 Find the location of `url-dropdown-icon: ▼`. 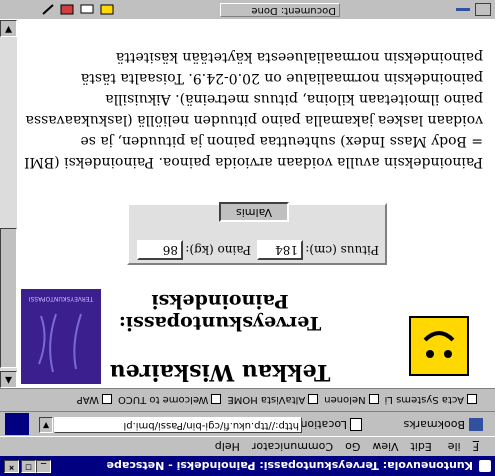

url-dropdown-icon: ▼ is located at coordinates (46, 425).